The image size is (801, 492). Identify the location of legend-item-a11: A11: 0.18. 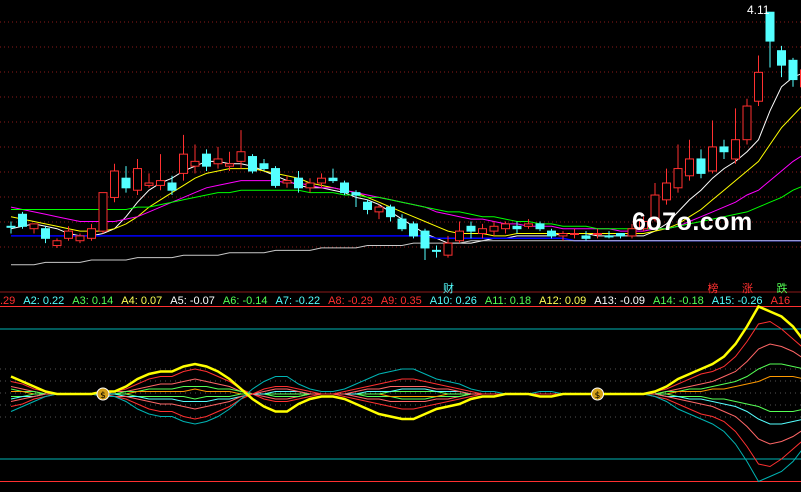
(508, 301).